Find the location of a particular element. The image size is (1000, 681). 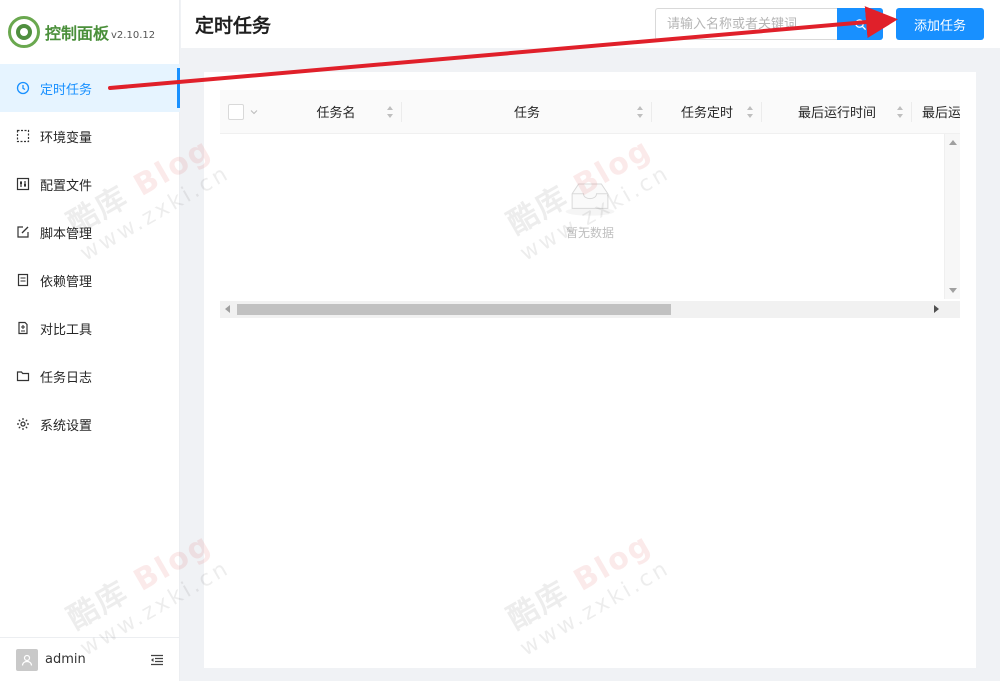

scrollbar-thumb is located at coordinates (454, 309).